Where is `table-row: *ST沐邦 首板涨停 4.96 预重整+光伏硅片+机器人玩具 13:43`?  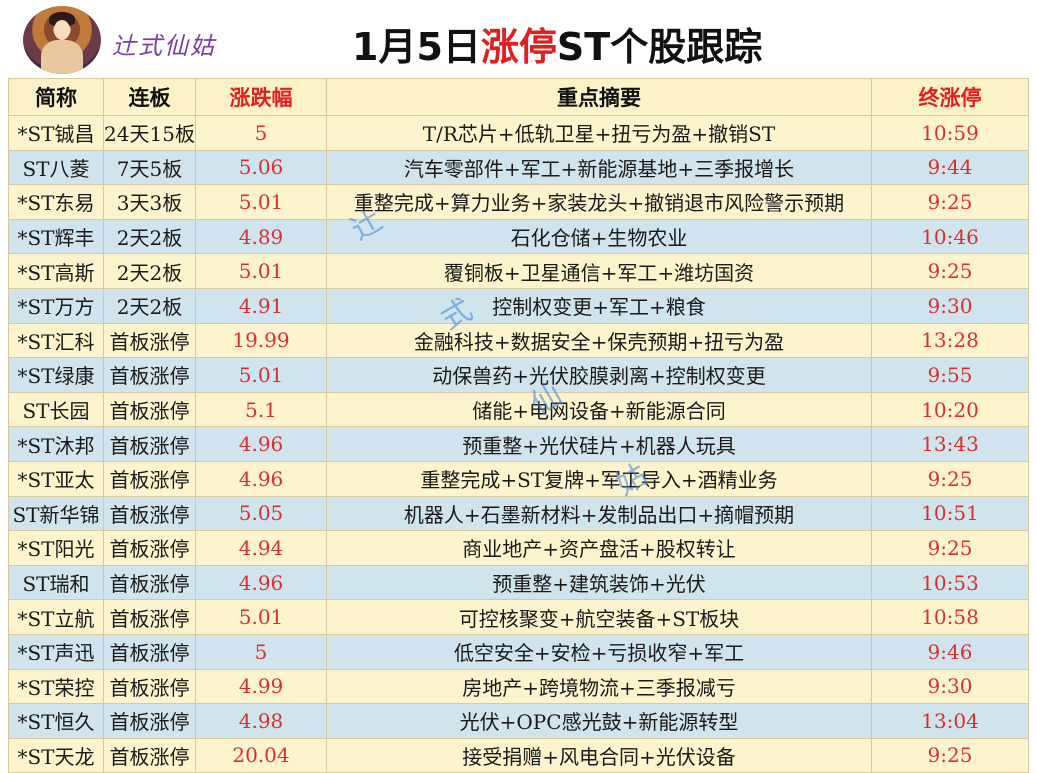
table-row: *ST沐邦 首板涨停 4.96 预重整+光伏硅片+机器人玩具 13:43 is located at coordinates (518, 444).